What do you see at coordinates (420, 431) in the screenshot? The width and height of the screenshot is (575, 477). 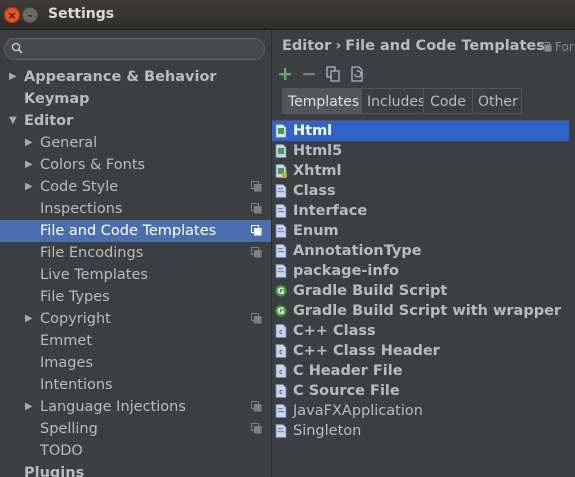 I see `template-item-singleton: Singleton` at bounding box center [420, 431].